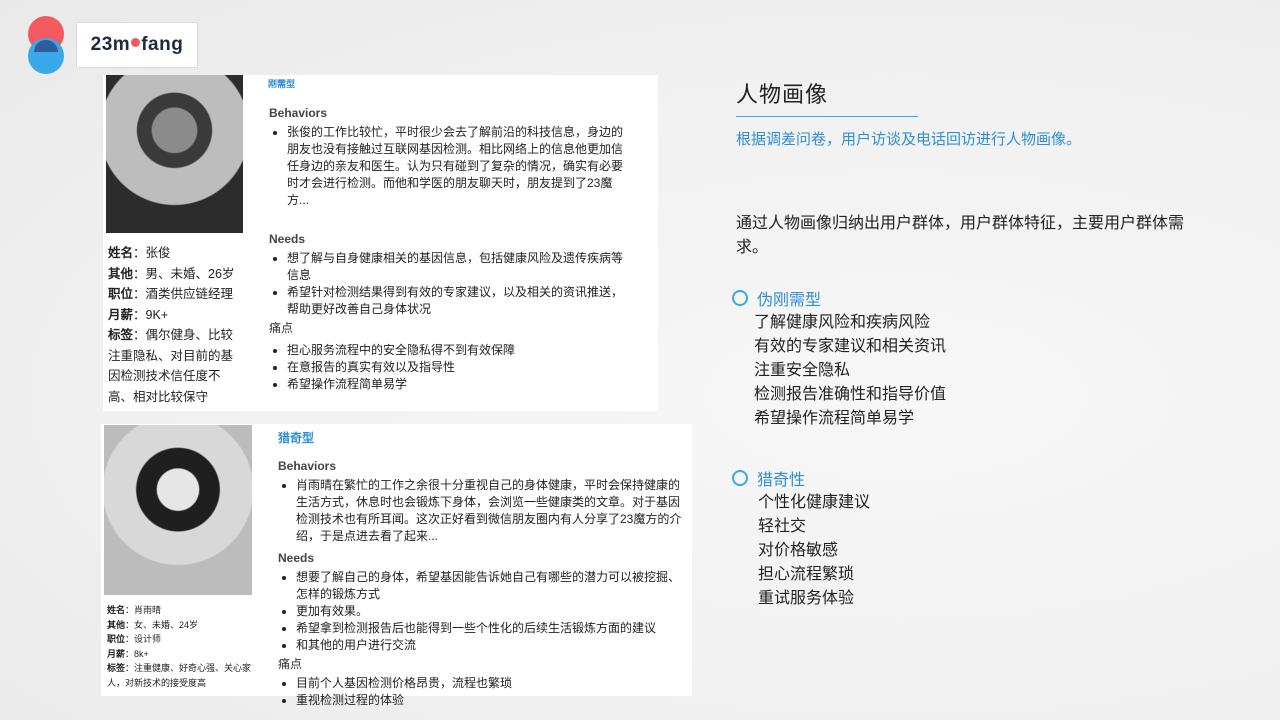 This screenshot has width=1280, height=720. What do you see at coordinates (489, 611) in the screenshot?
I see `list-item: 更加有效果。` at bounding box center [489, 611].